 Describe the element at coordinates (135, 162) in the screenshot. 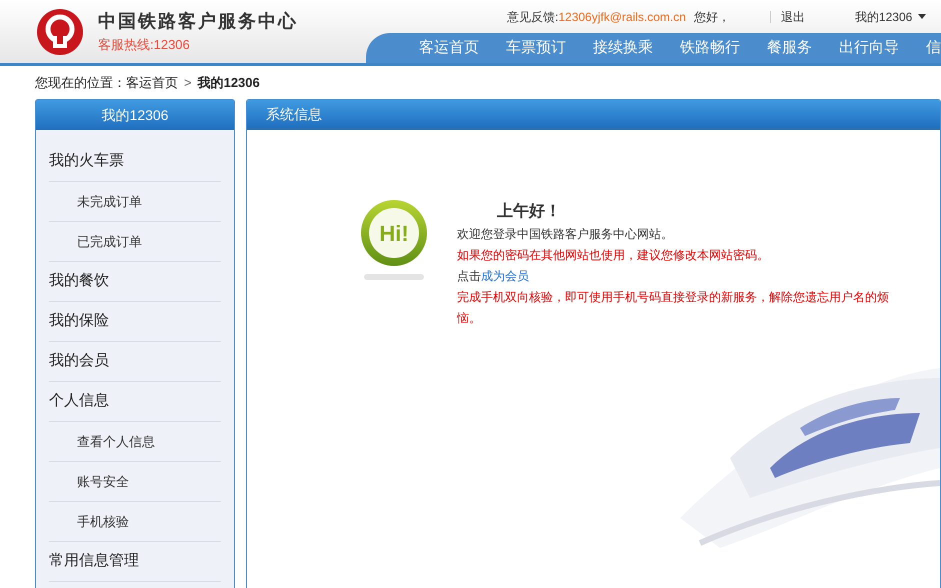

I see `sidebar-item: 我的火车票` at that location.